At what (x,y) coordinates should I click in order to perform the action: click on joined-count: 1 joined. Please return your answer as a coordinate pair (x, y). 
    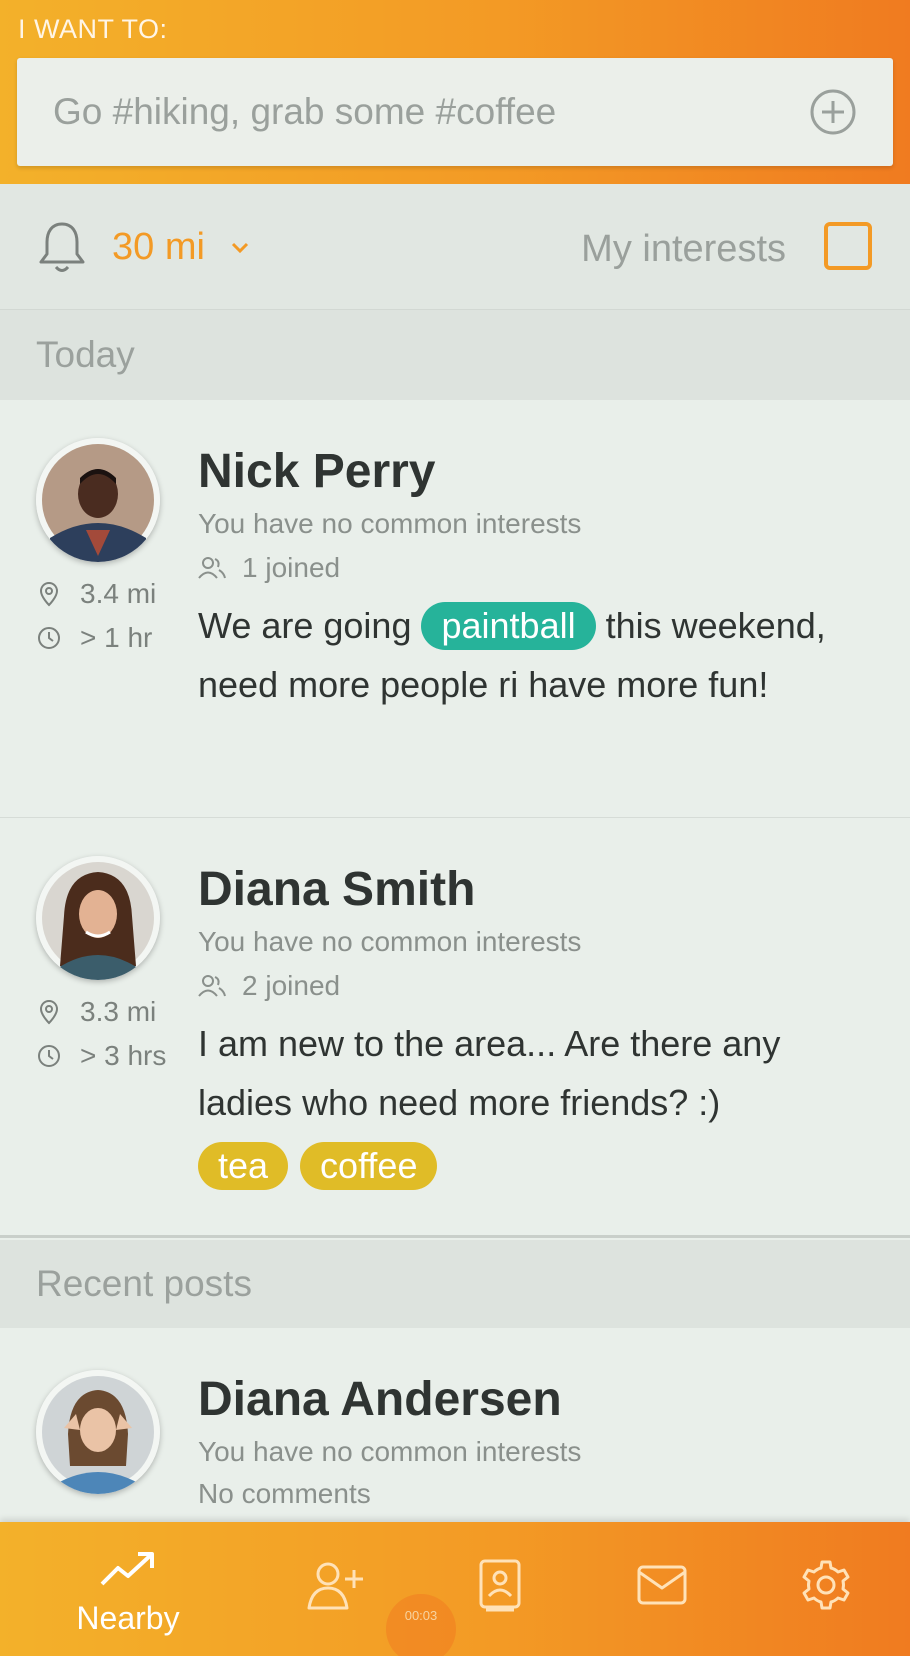
    Looking at the image, I should click on (269, 568).